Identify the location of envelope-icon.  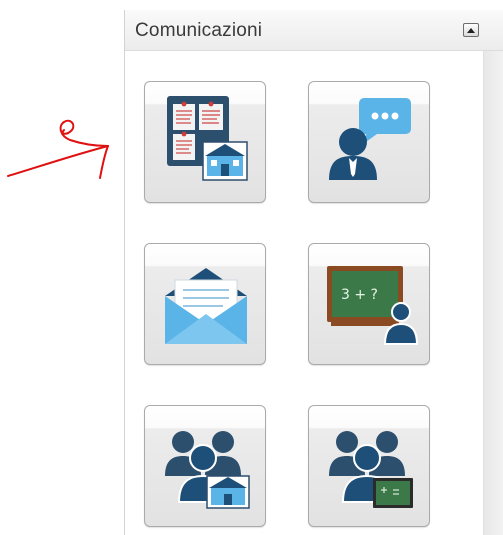
(206, 306).